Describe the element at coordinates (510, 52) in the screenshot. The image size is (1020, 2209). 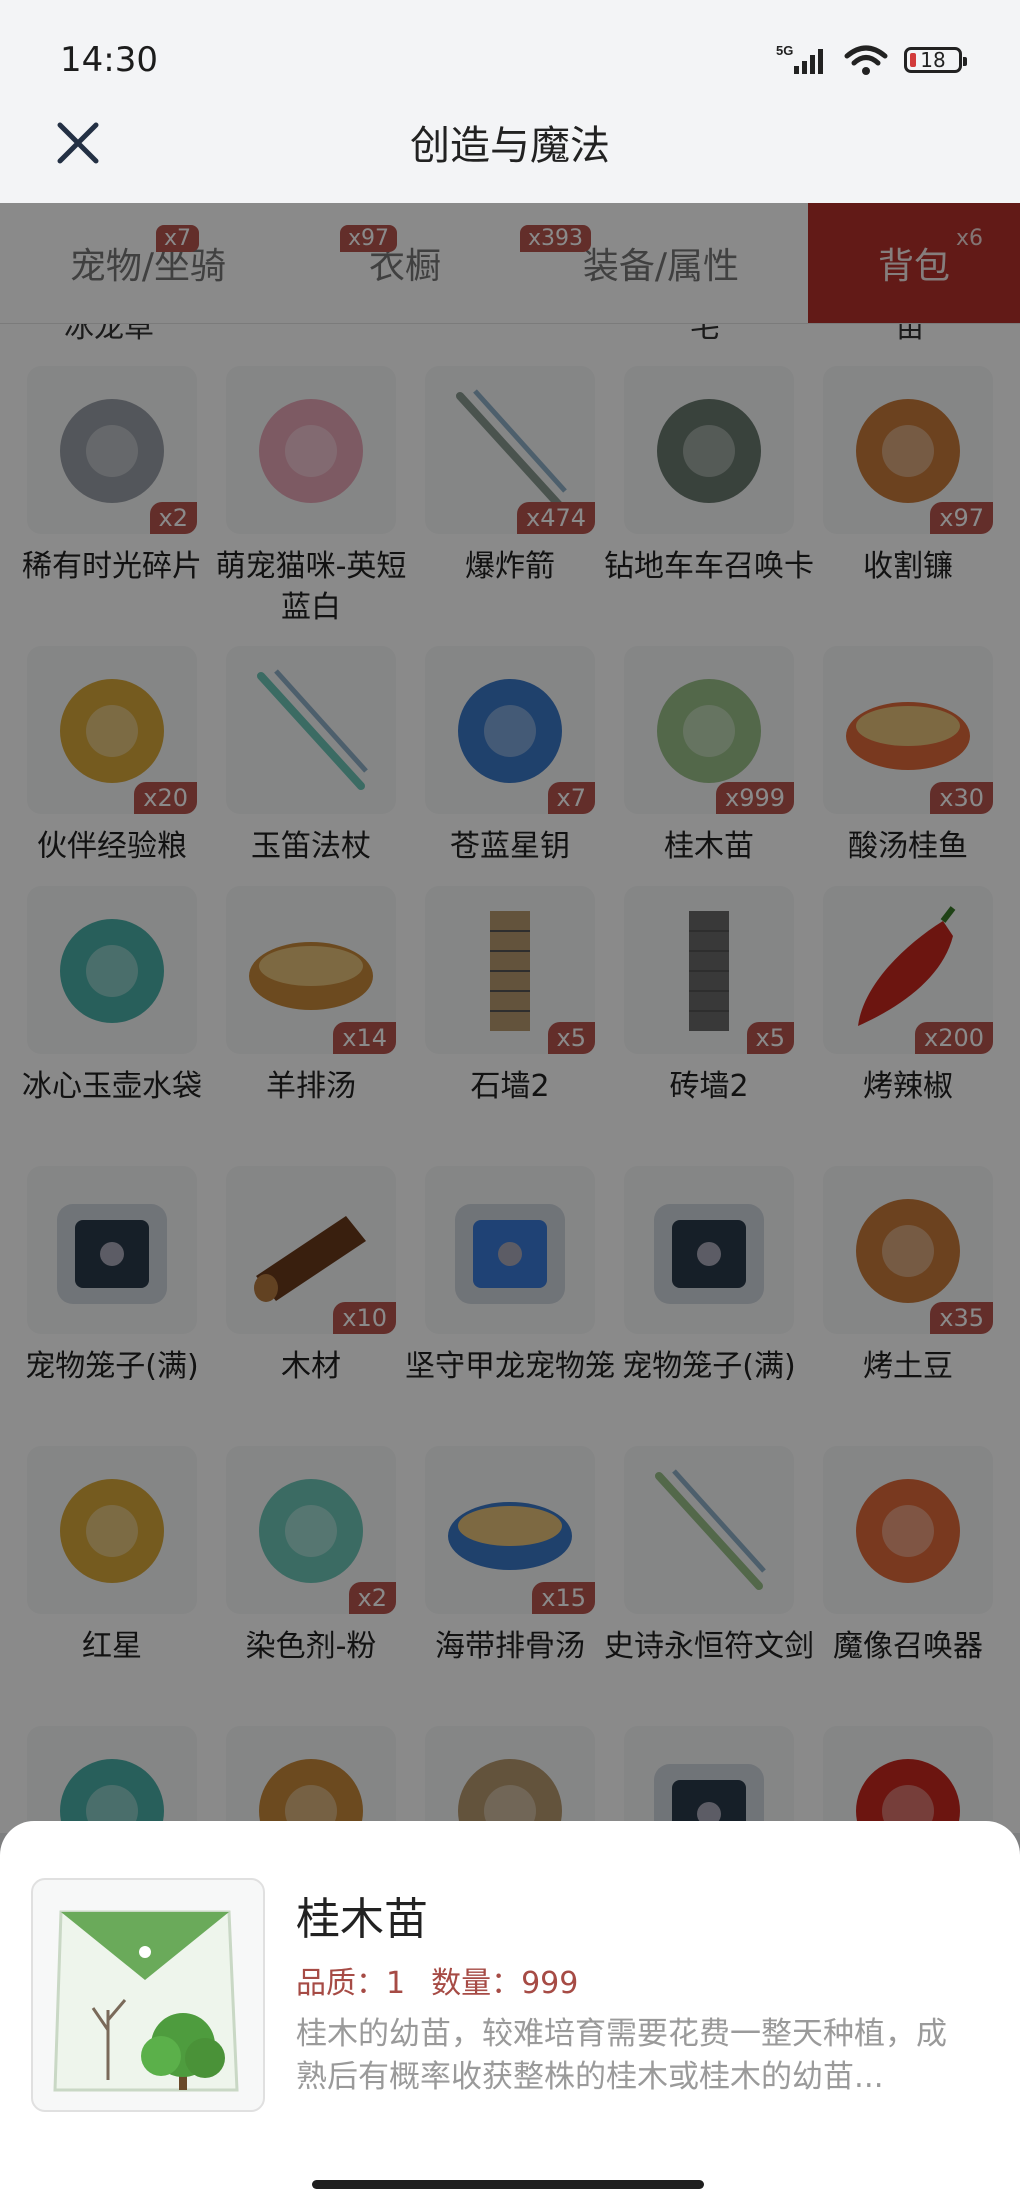
I see `status-bar: 14:30 5G 18` at that location.